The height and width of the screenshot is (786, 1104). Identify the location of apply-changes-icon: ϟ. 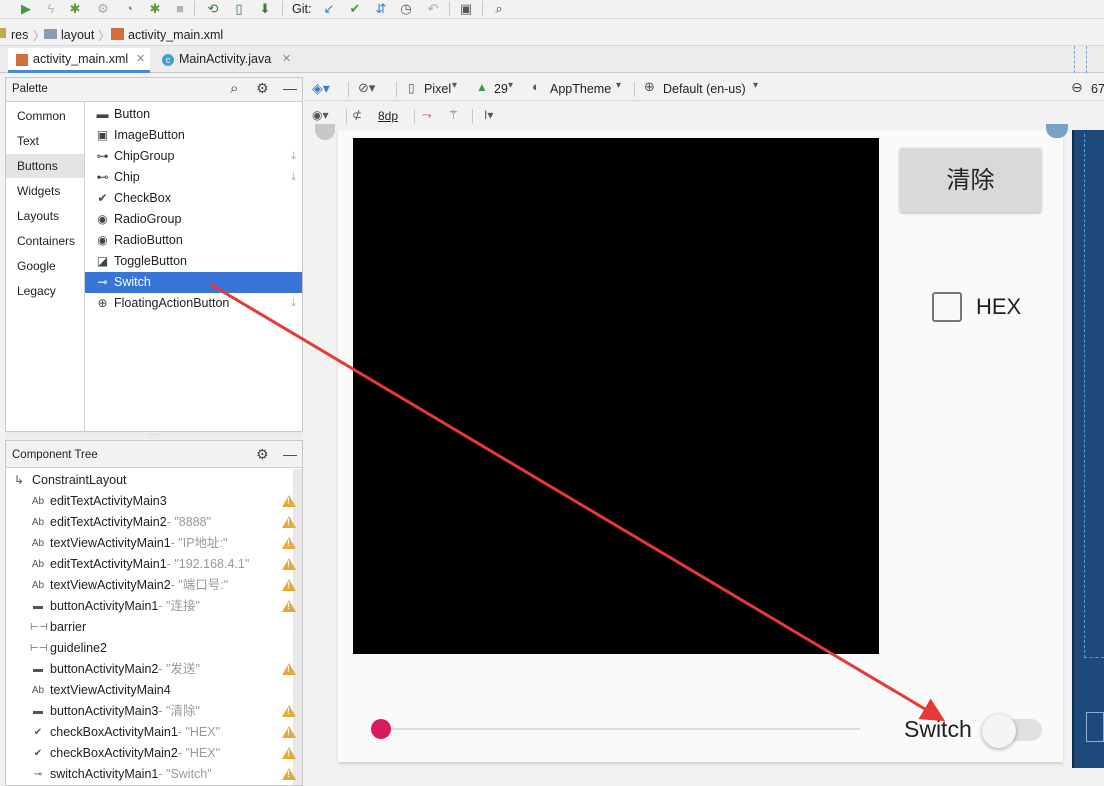
(51, 8).